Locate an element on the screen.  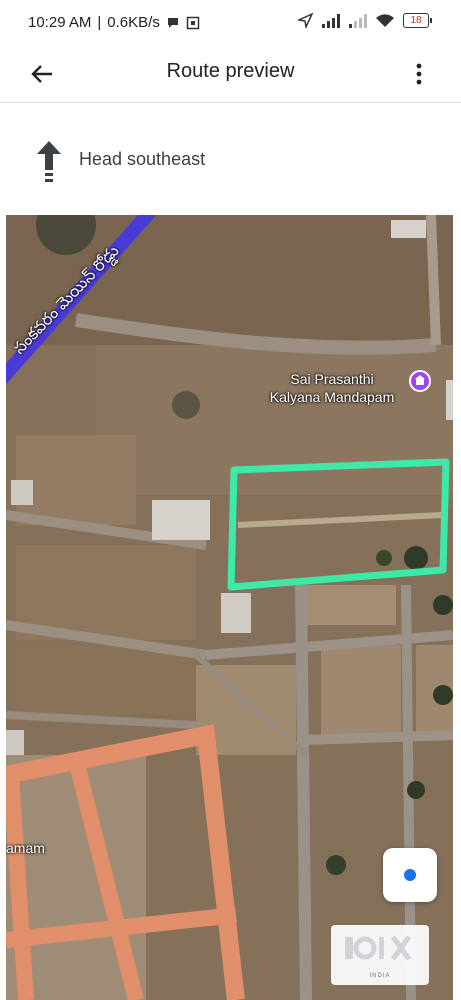
wifi-icon is located at coordinates (385, 20).